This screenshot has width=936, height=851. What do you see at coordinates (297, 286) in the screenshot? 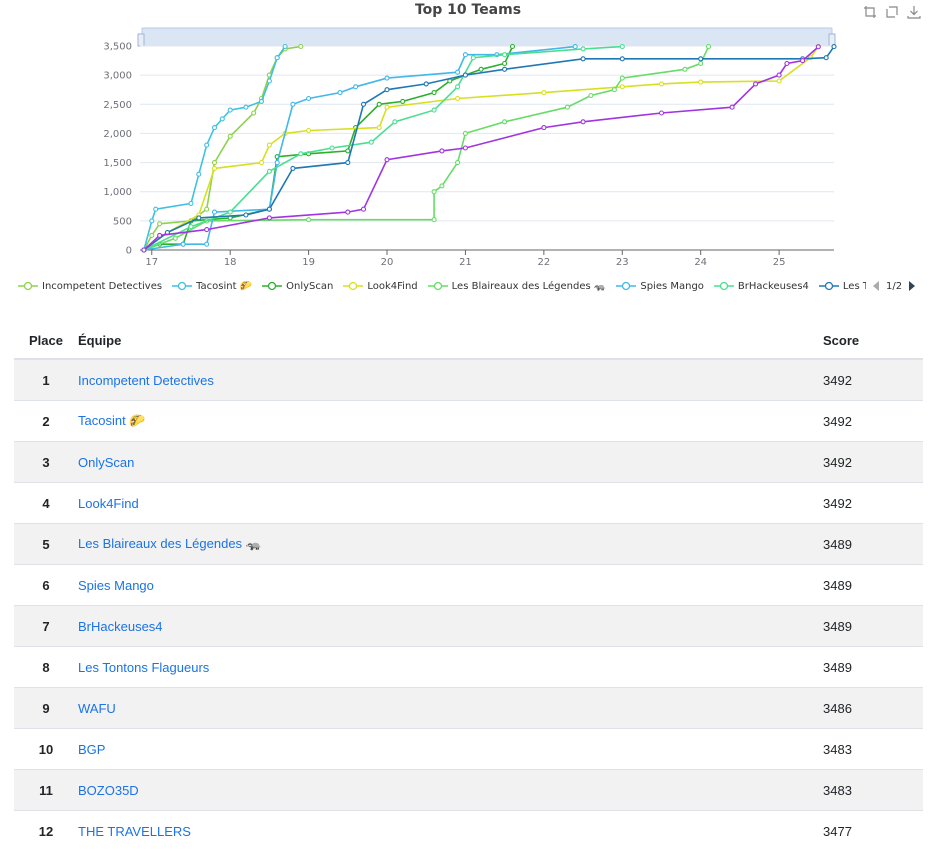
I see `legend-item: OnlyScan` at bounding box center [297, 286].